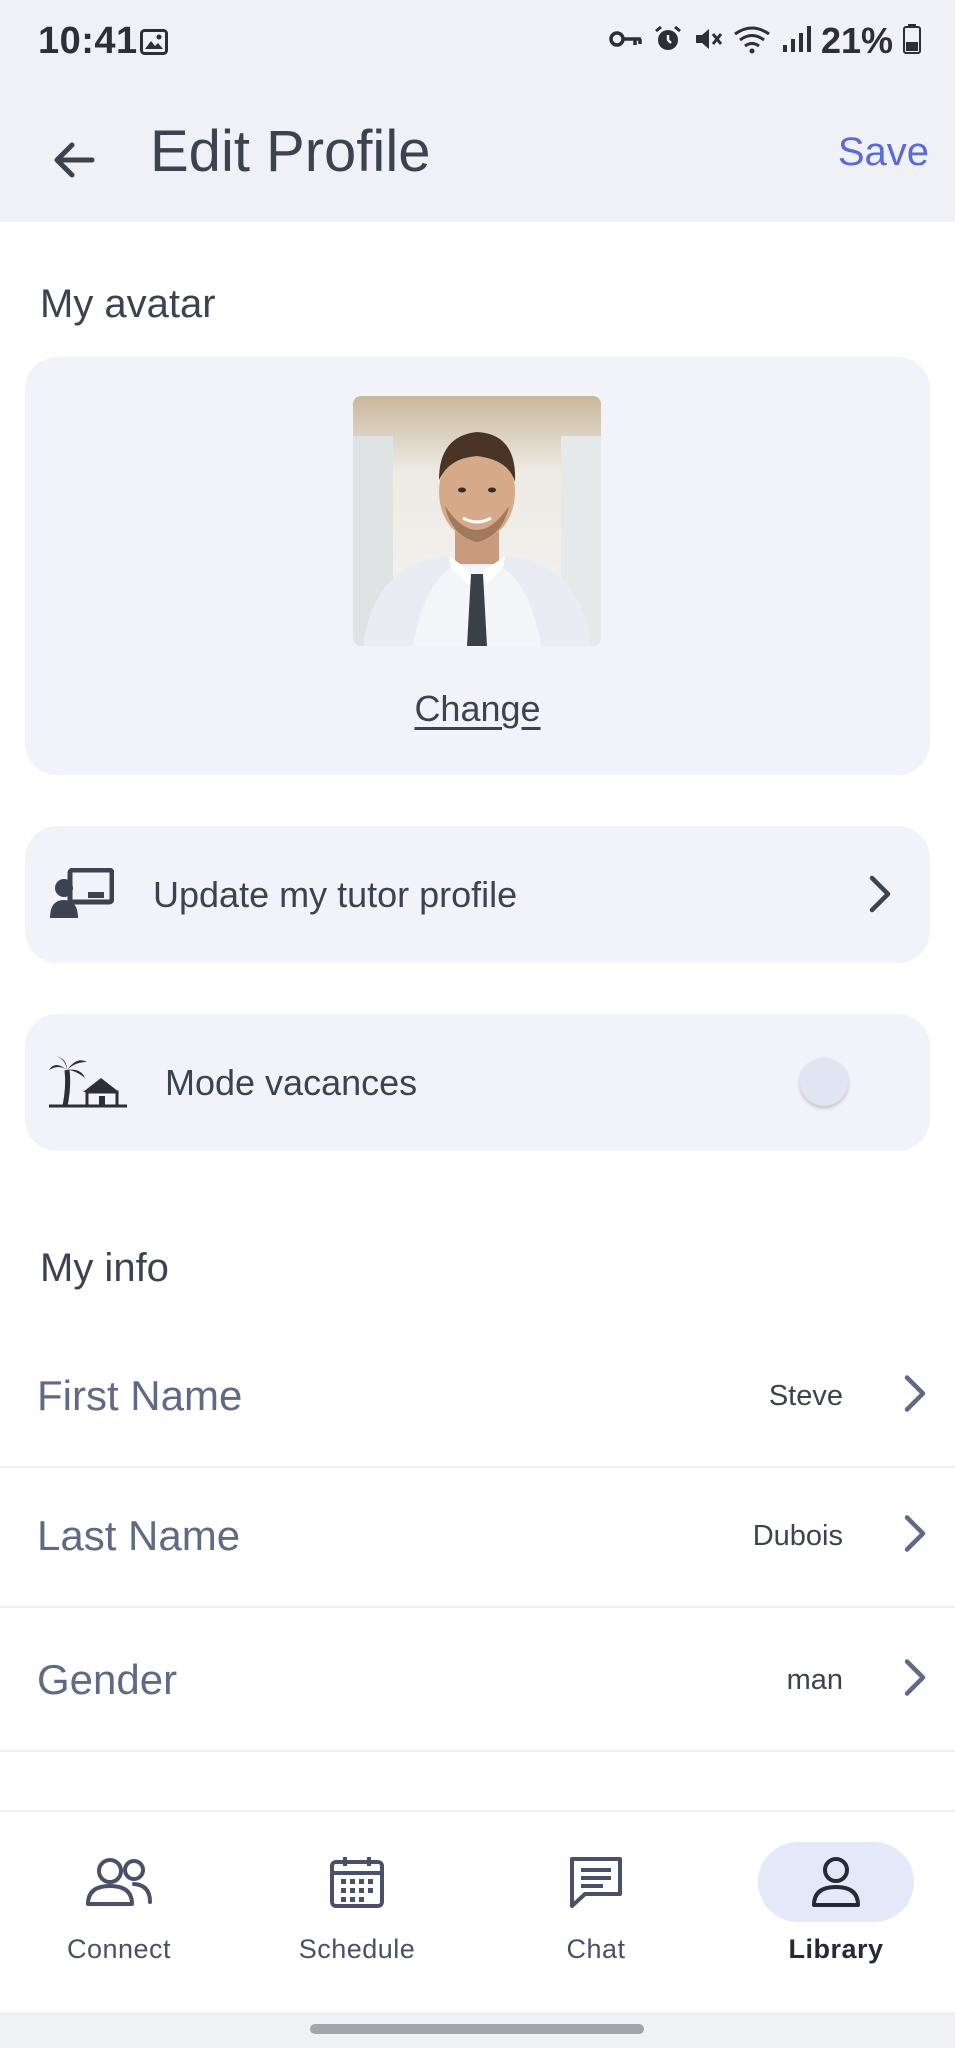 This screenshot has width=955, height=2048. I want to click on back-button, so click(74, 160).